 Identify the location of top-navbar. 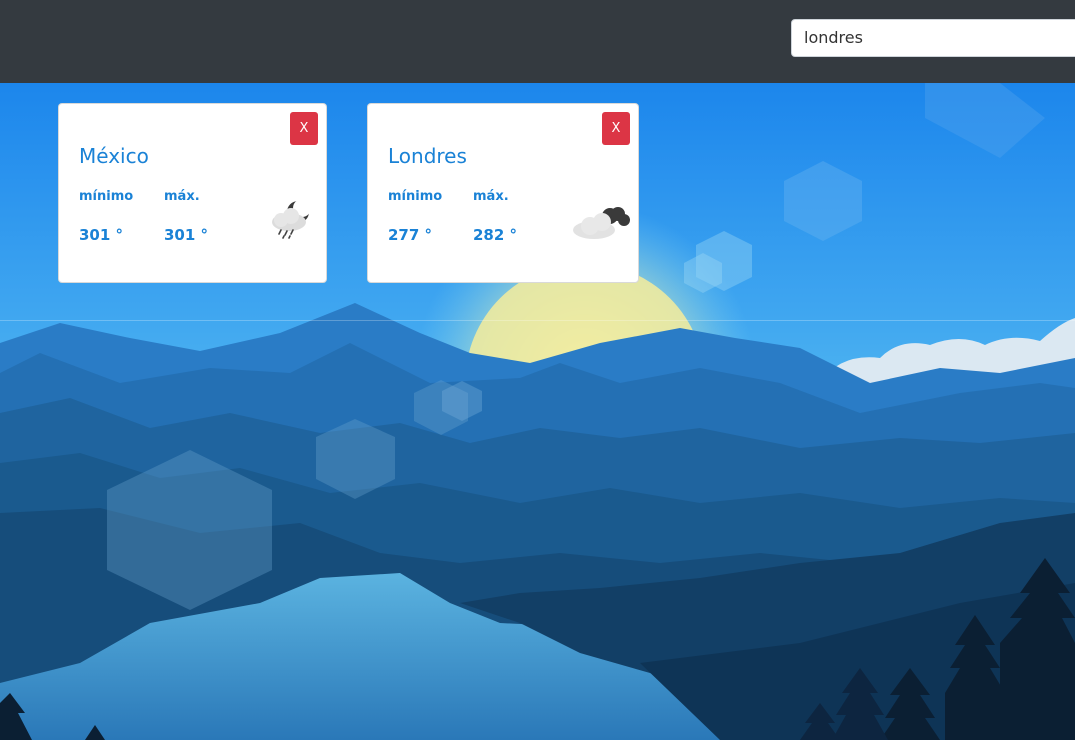
(537, 41).